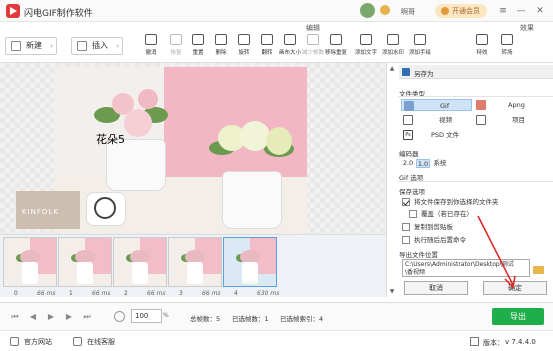 The image size is (553, 351). I want to click on file-type-psd: Ps PSD 文件, so click(436, 135).